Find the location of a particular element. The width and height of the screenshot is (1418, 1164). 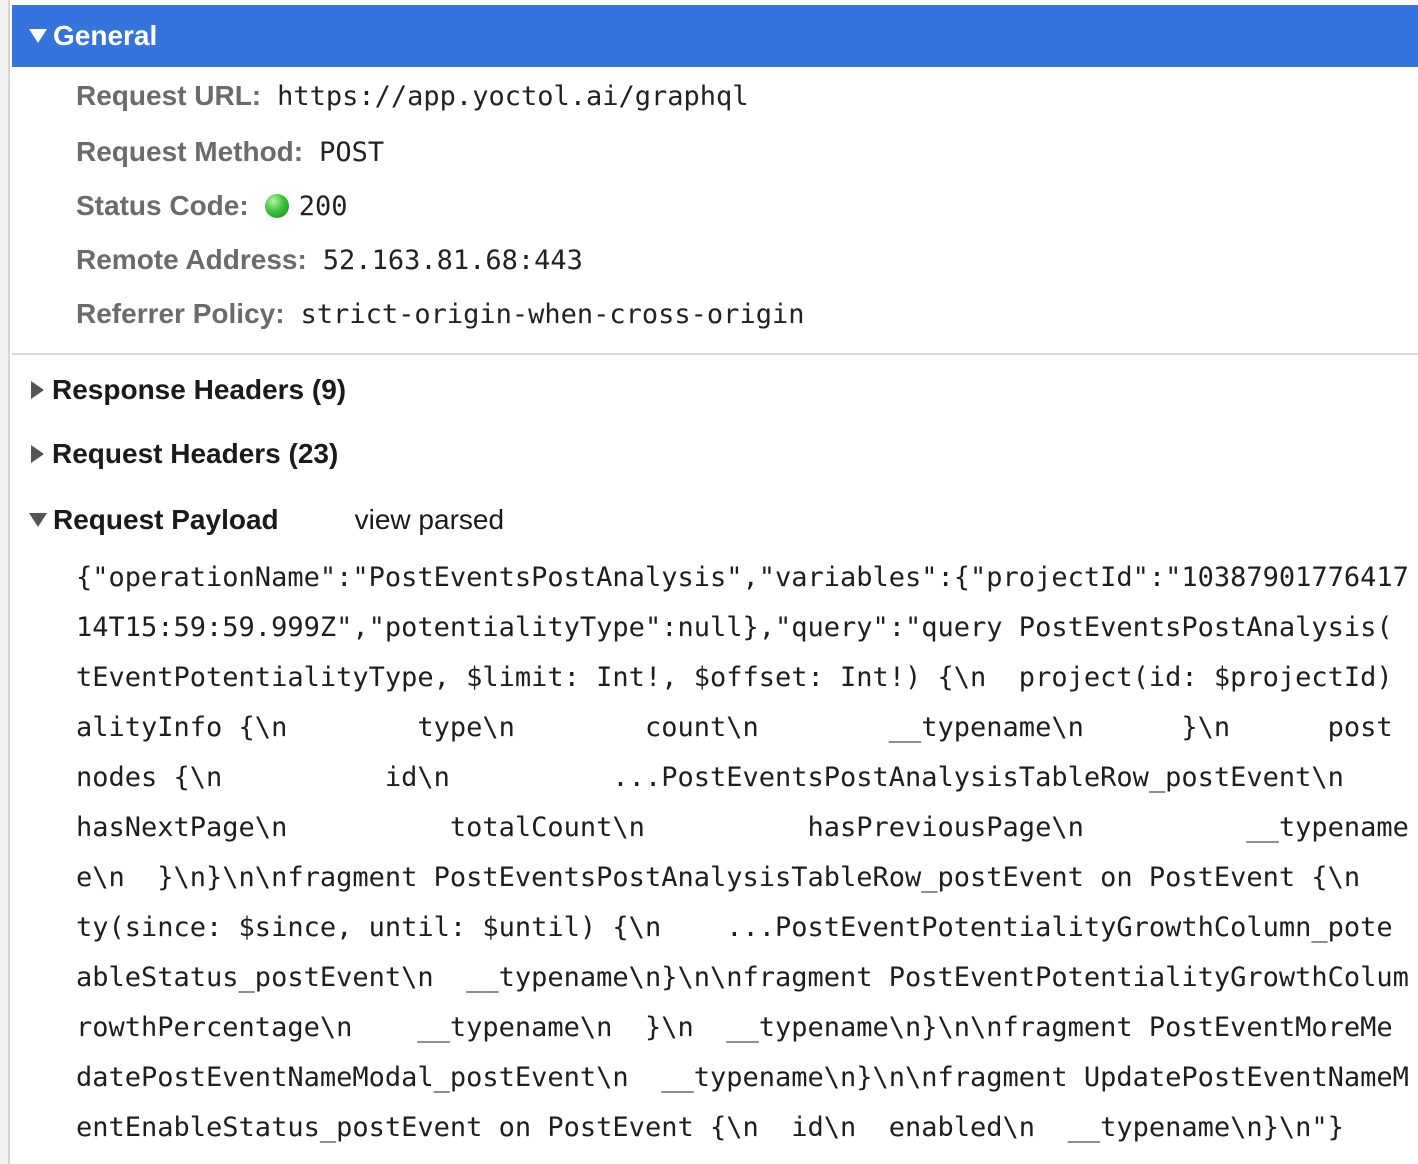

general-title: General is located at coordinates (105, 35).